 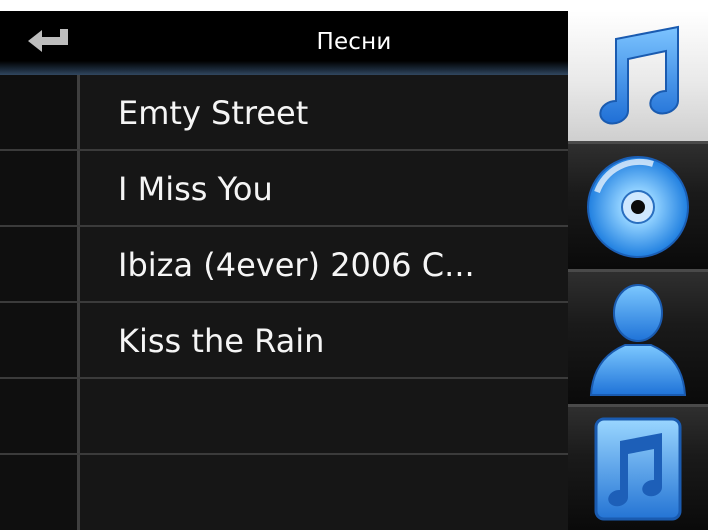 I want to click on music-note-icon, so click(x=639, y=75).